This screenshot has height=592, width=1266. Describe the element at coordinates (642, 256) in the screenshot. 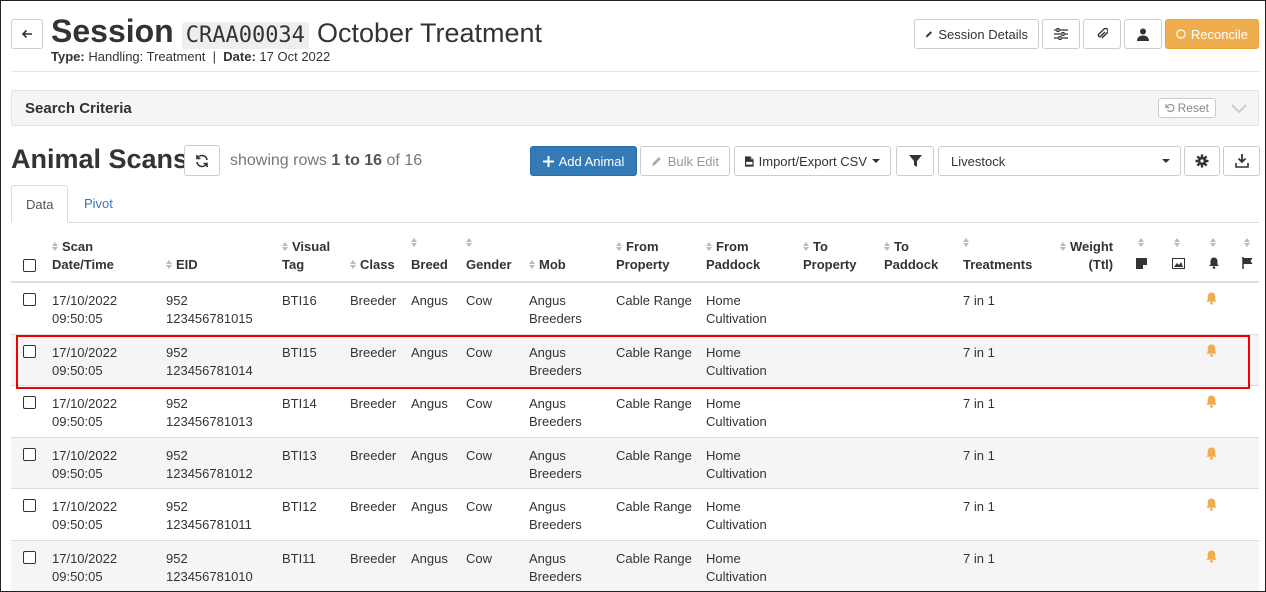

I see `col-from-property: From Property` at that location.